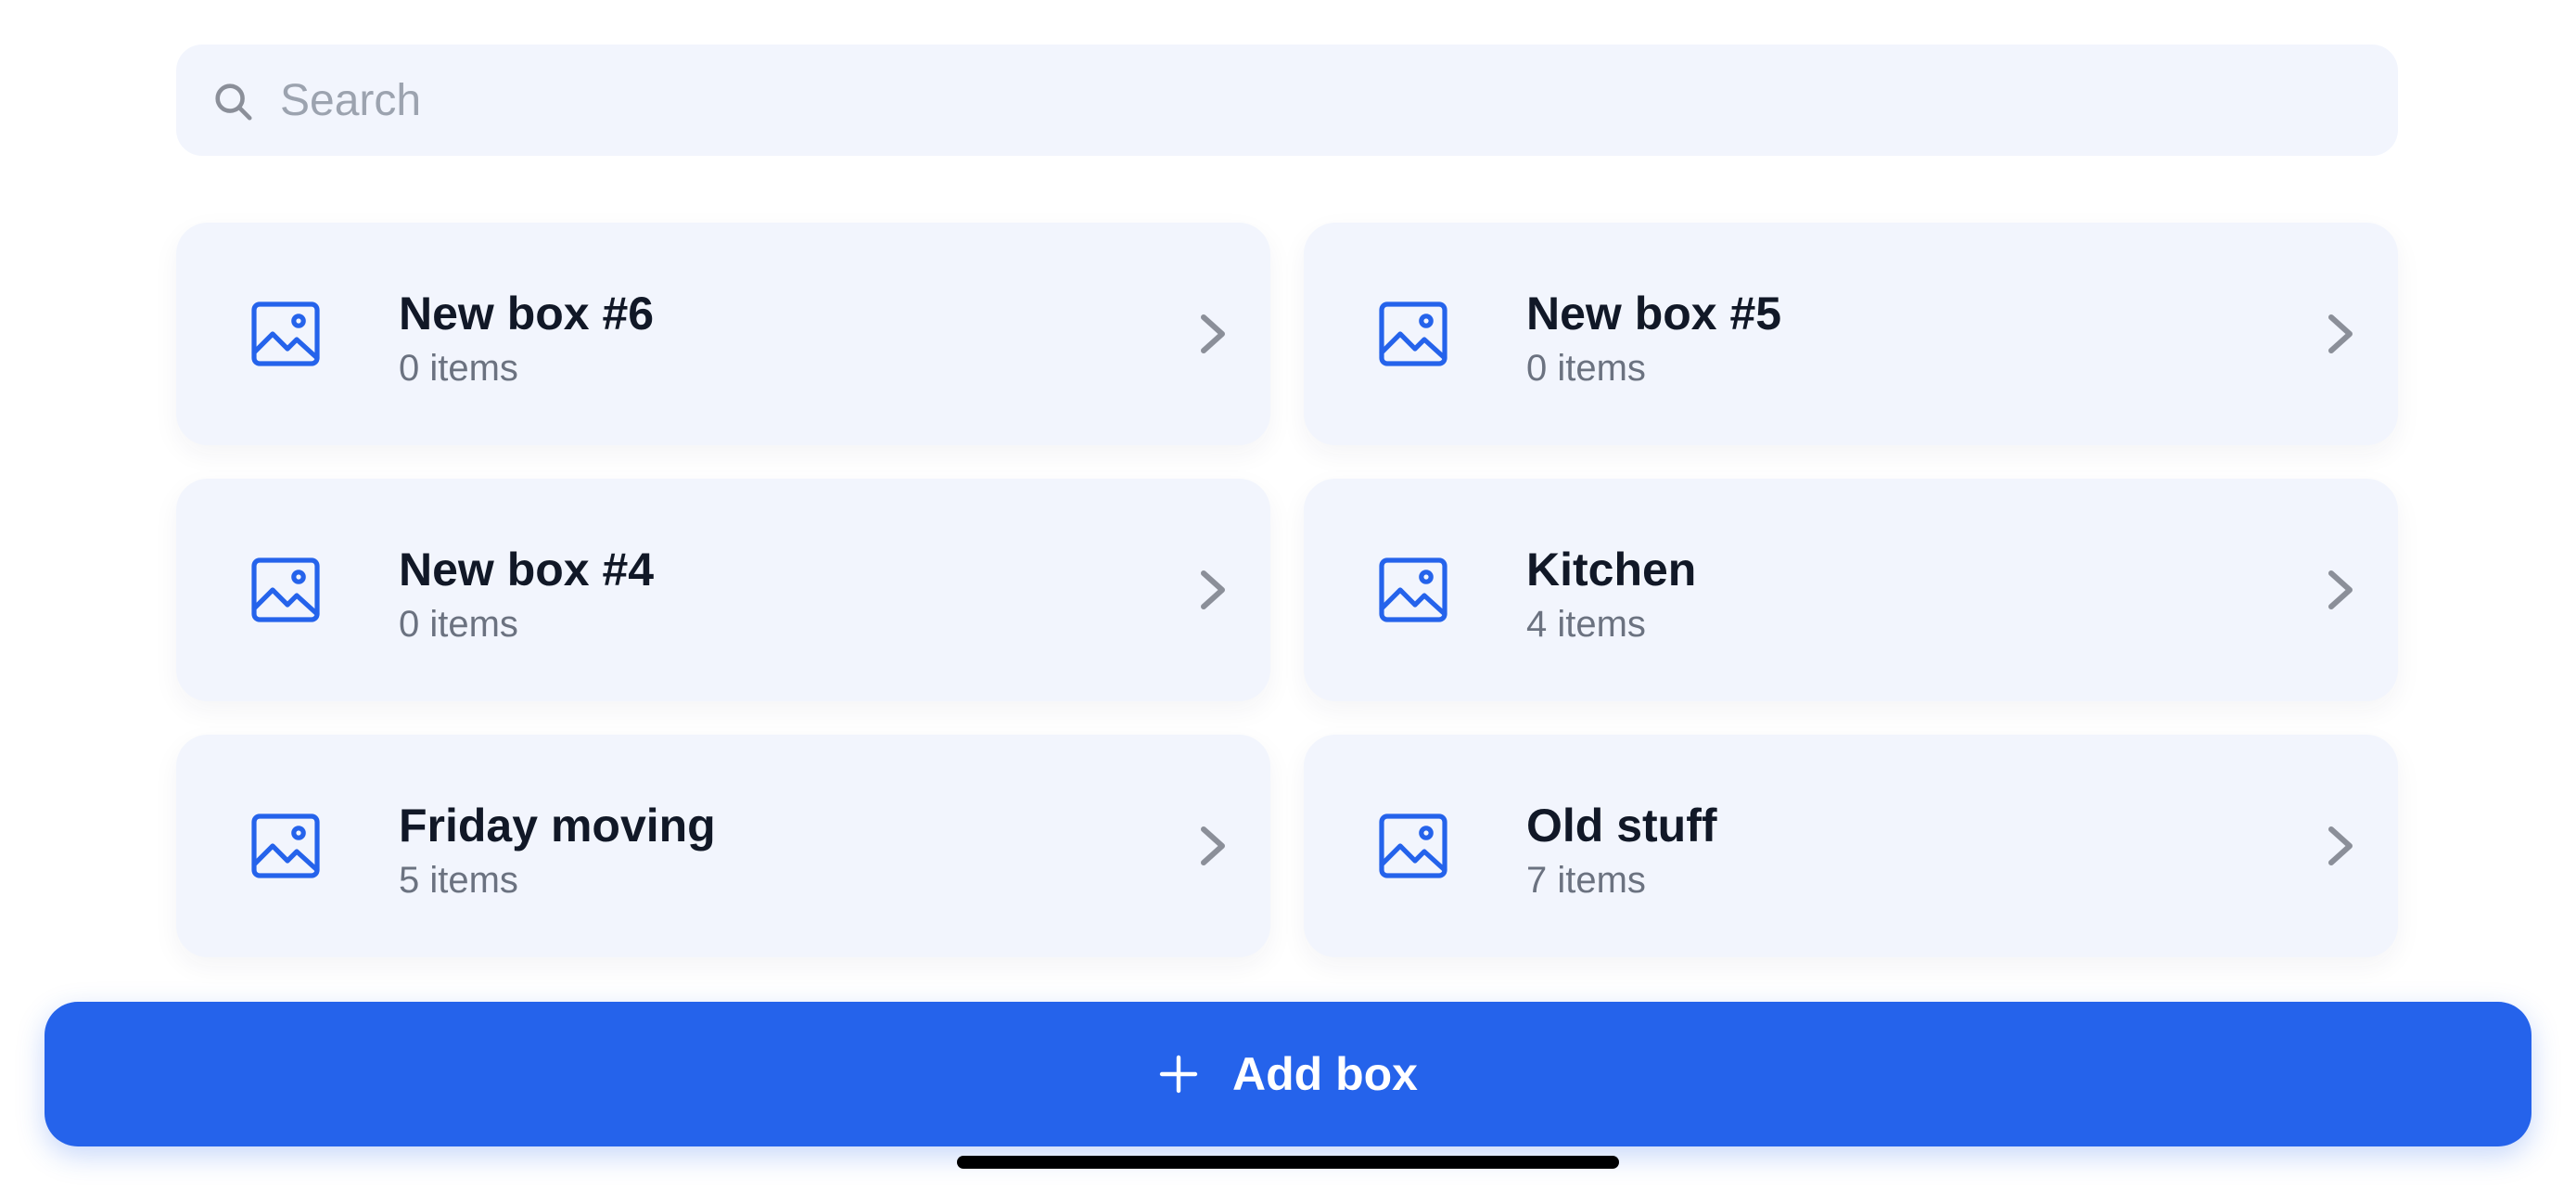  What do you see at coordinates (1325, 1074) in the screenshot?
I see `add-box-label: Add box` at bounding box center [1325, 1074].